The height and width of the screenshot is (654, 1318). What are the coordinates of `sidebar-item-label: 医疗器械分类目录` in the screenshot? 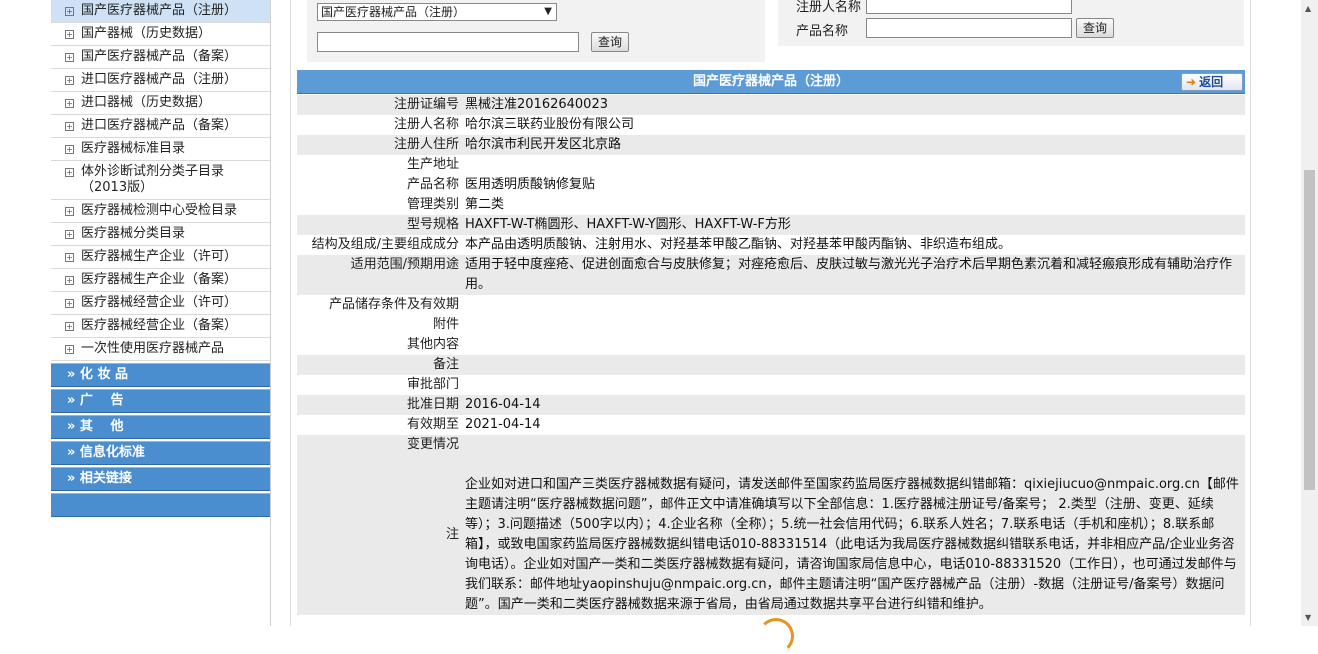 It's located at (133, 233).